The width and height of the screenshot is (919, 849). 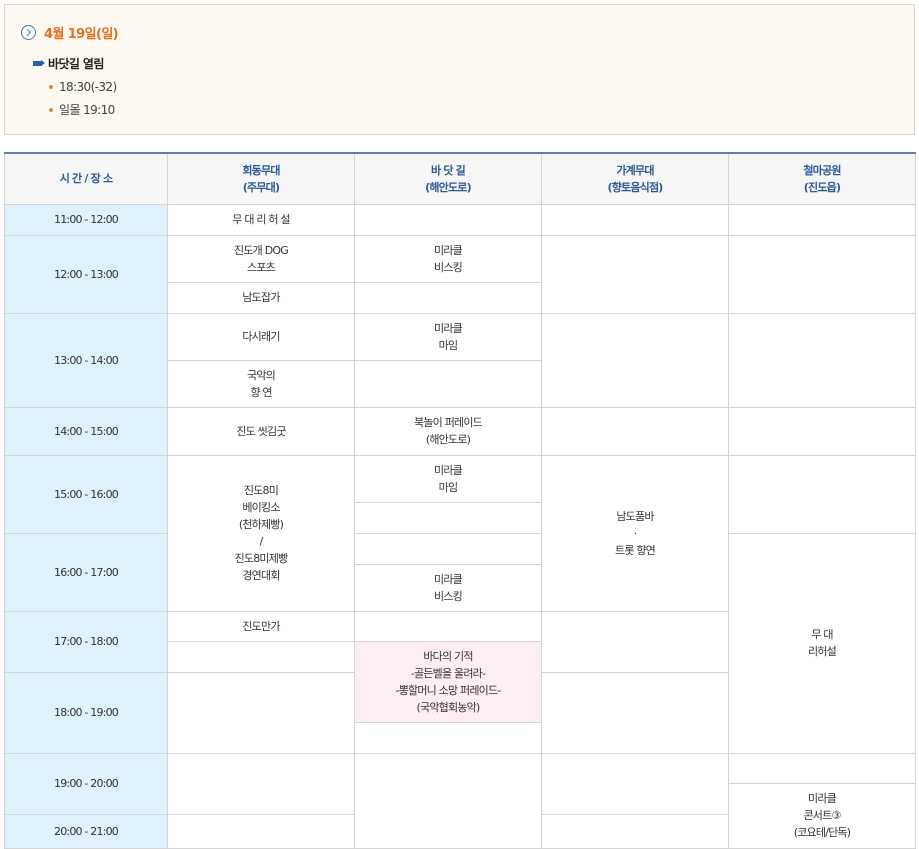 What do you see at coordinates (86, 274) in the screenshot?
I see `time-cell: 12:00 - 13:00` at bounding box center [86, 274].